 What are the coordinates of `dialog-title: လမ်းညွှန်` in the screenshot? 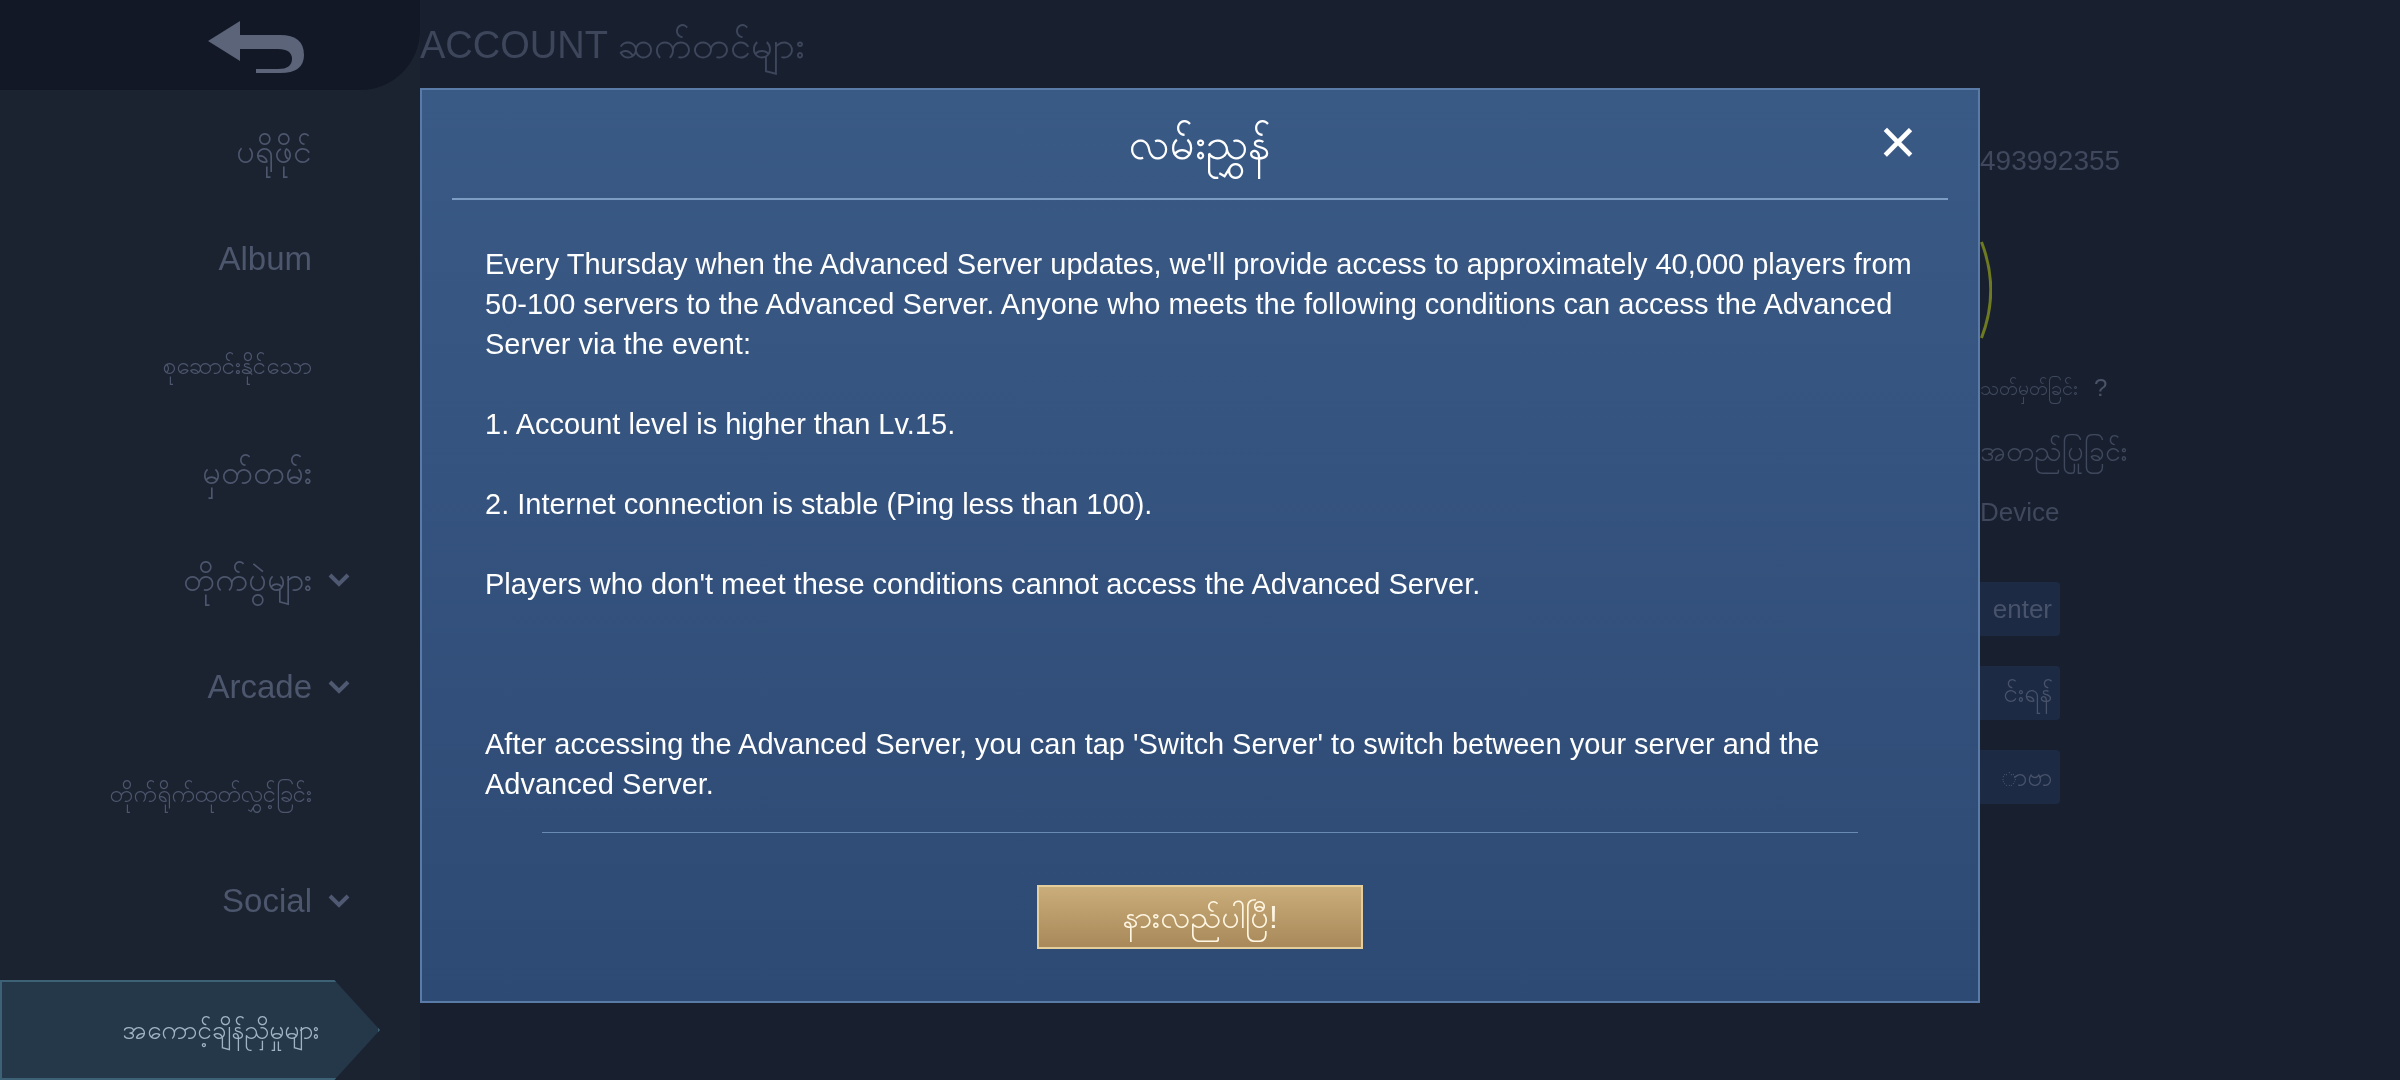 It's located at (1200, 144).